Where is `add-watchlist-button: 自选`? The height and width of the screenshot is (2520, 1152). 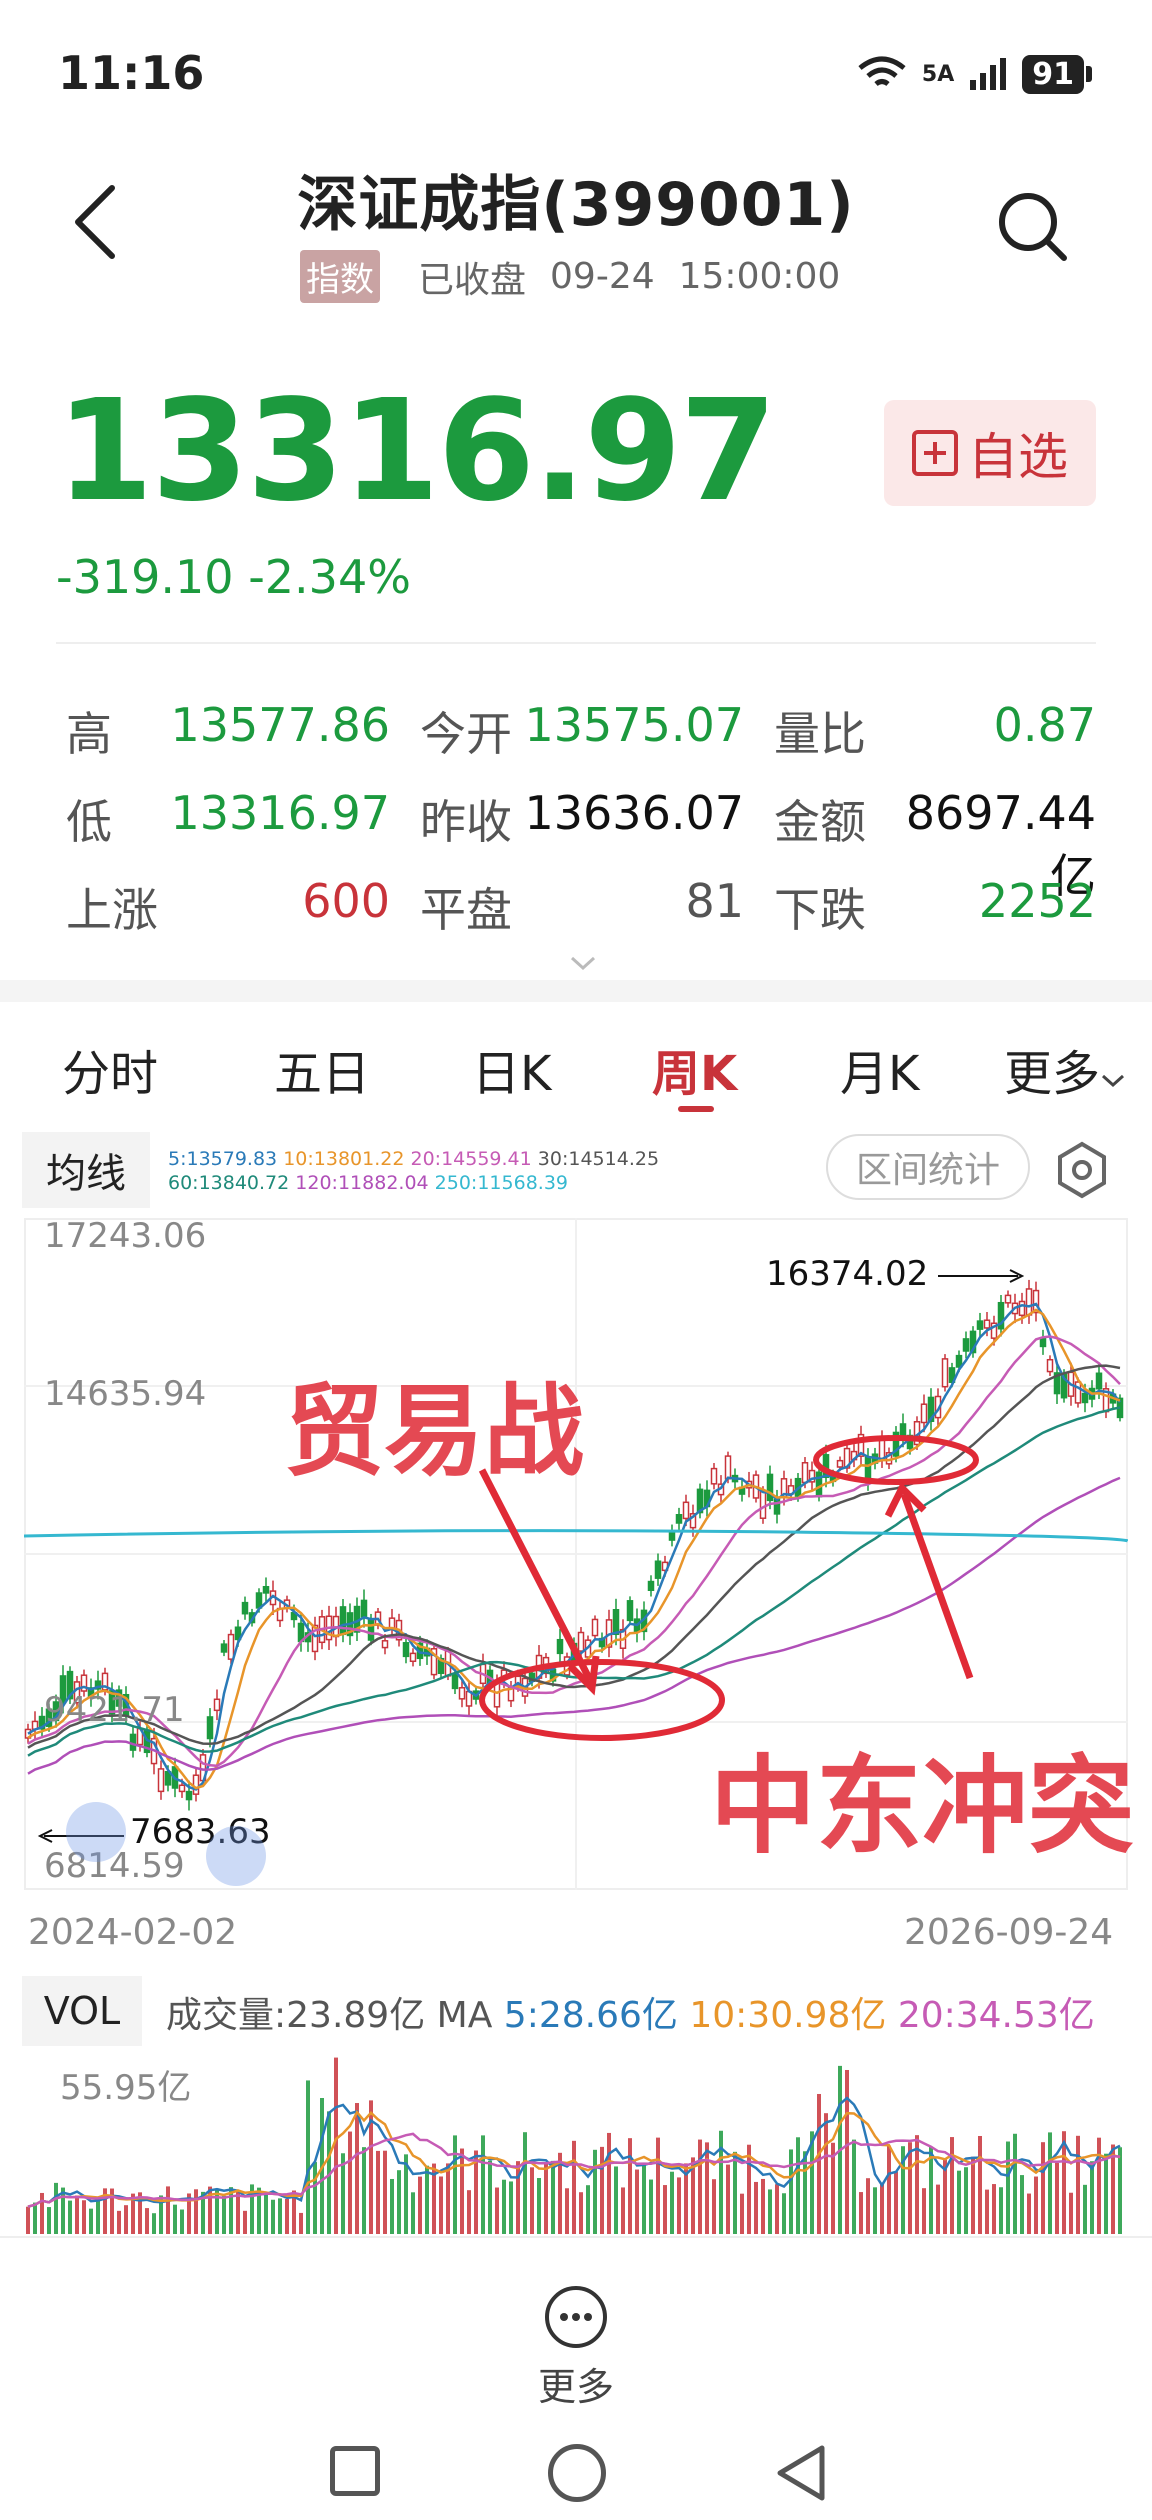
add-watchlist-button: 自选 is located at coordinates (990, 453).